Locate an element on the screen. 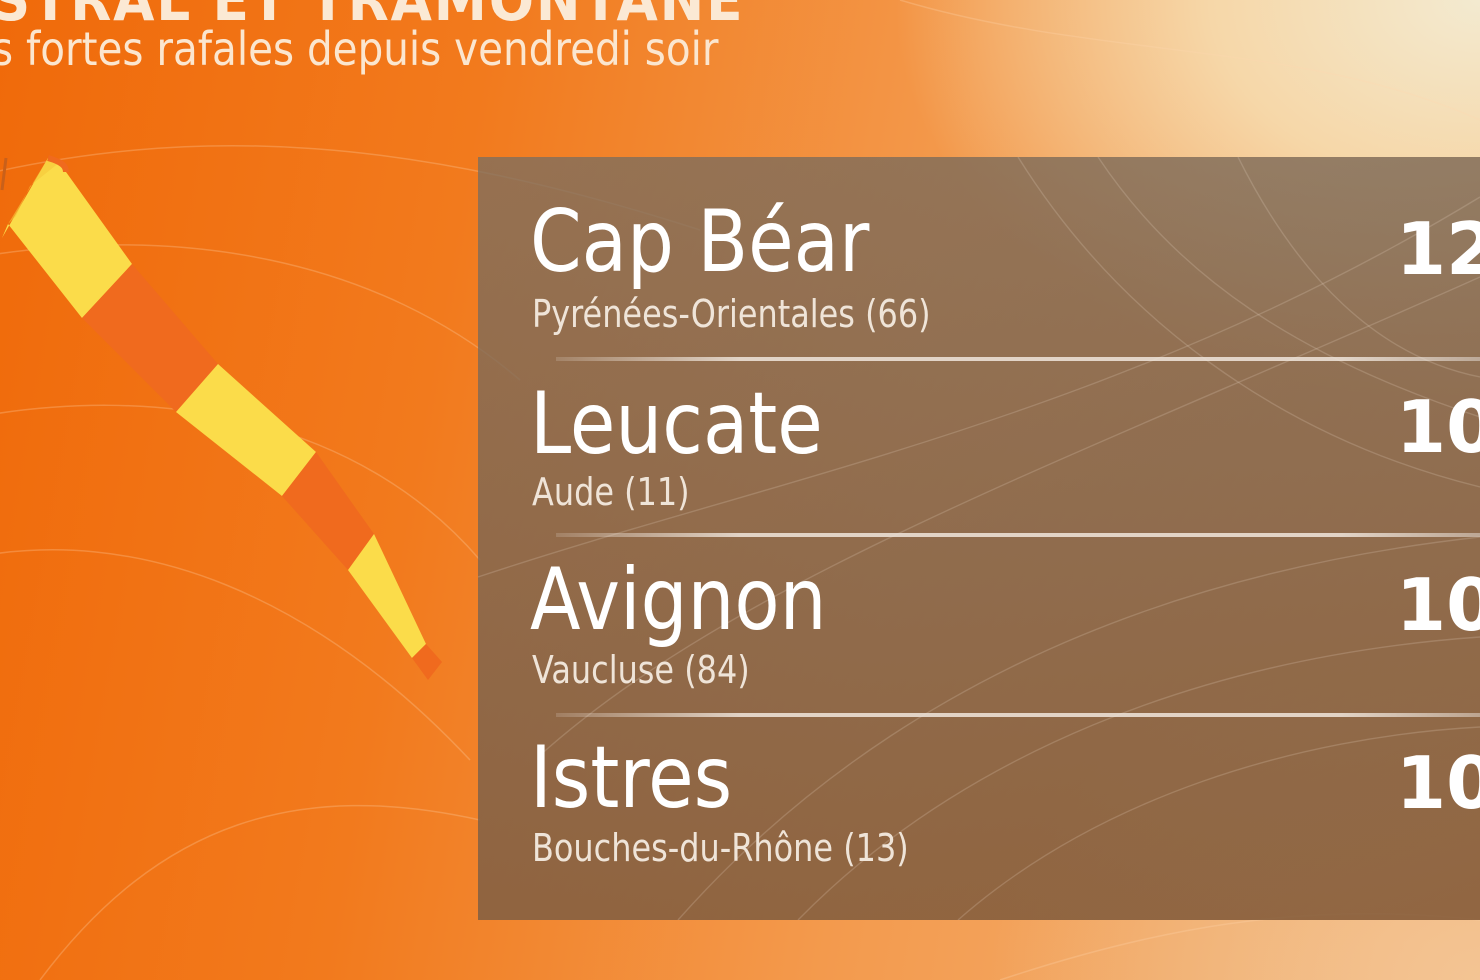 The image size is (1480, 980). department-name: Pyrénées-Orientales (66) is located at coordinates (731, 314).